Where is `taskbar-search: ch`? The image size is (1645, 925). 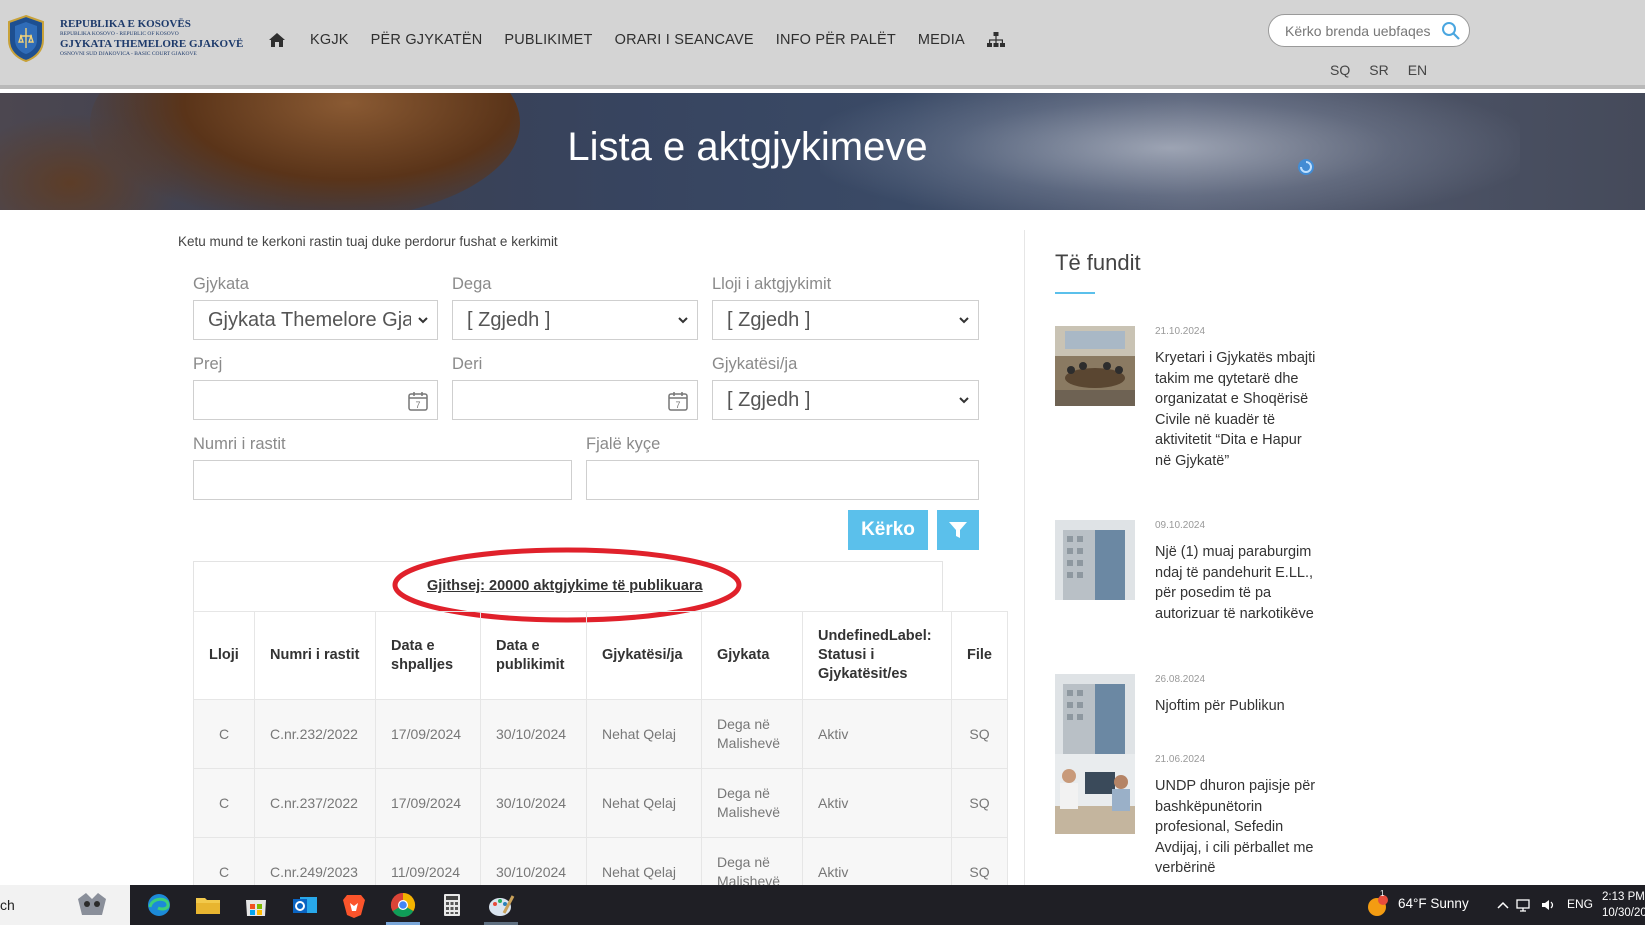 taskbar-search: ch is located at coordinates (65, 905).